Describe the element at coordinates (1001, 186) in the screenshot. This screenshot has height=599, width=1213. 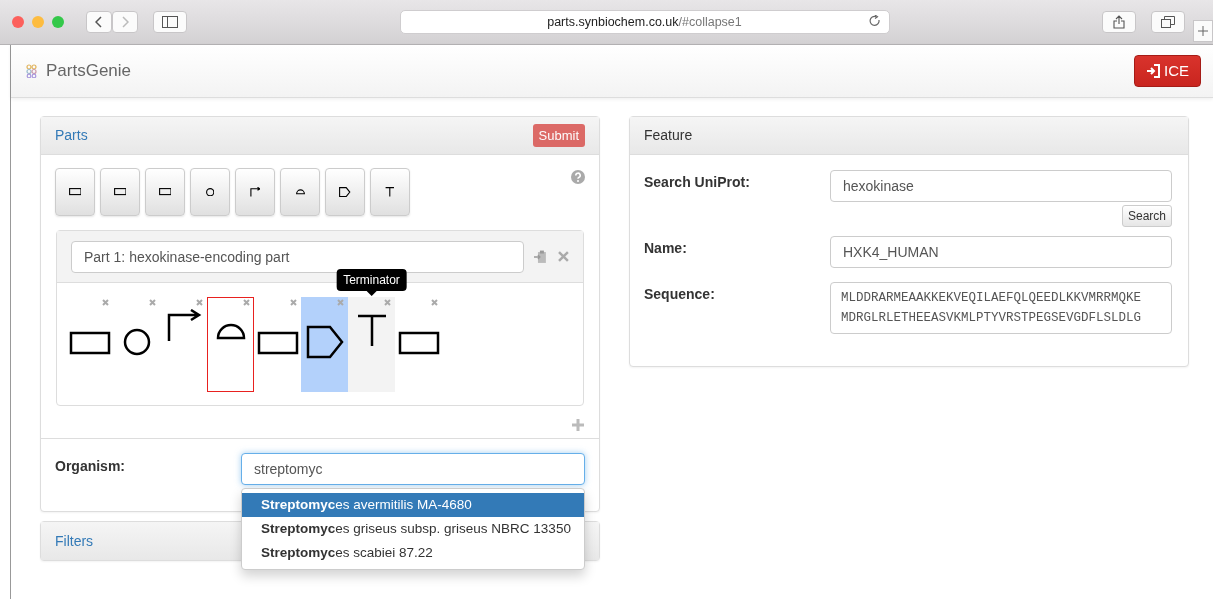
I see `search-field: hexokinase` at that location.